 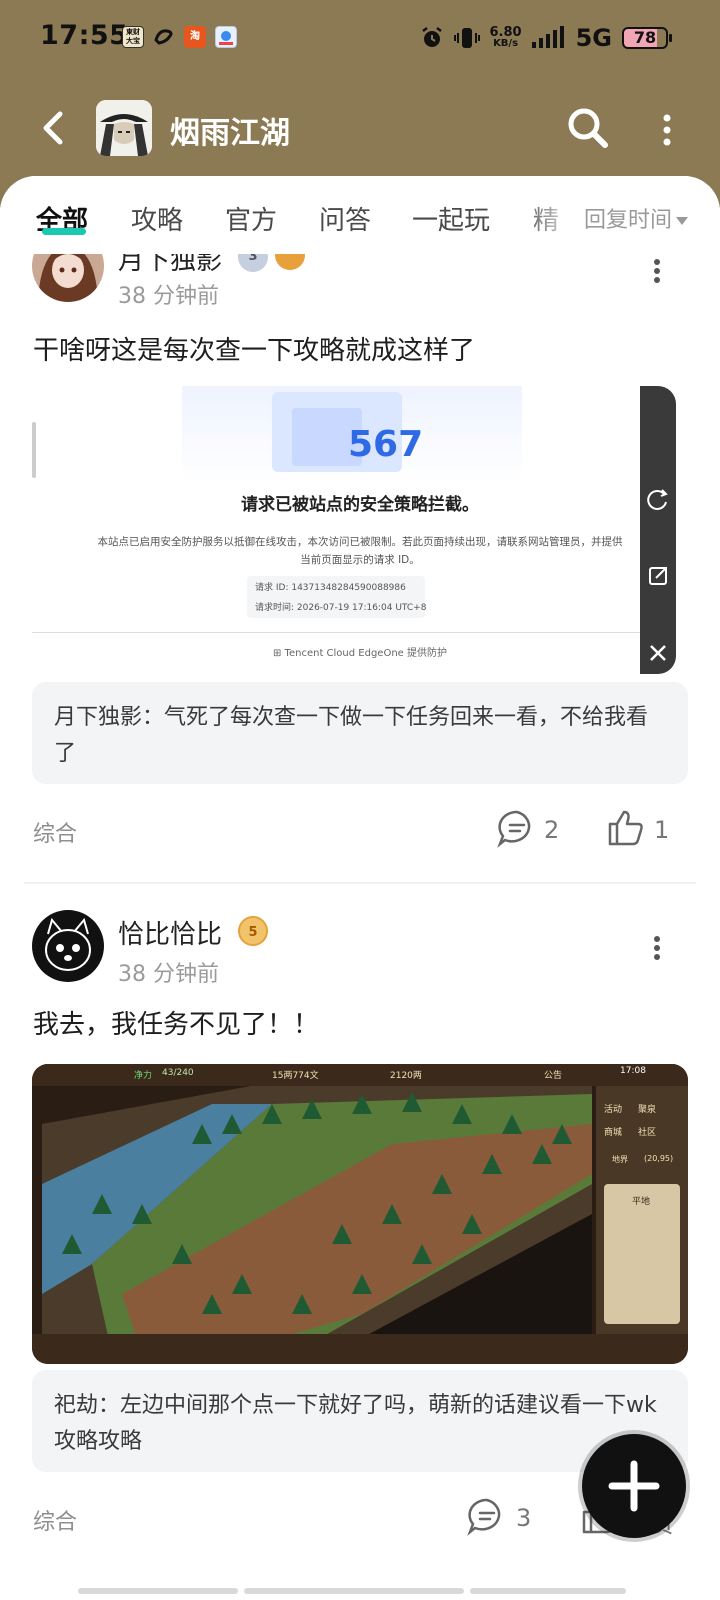 I want to click on avatar, so click(x=68, y=946).